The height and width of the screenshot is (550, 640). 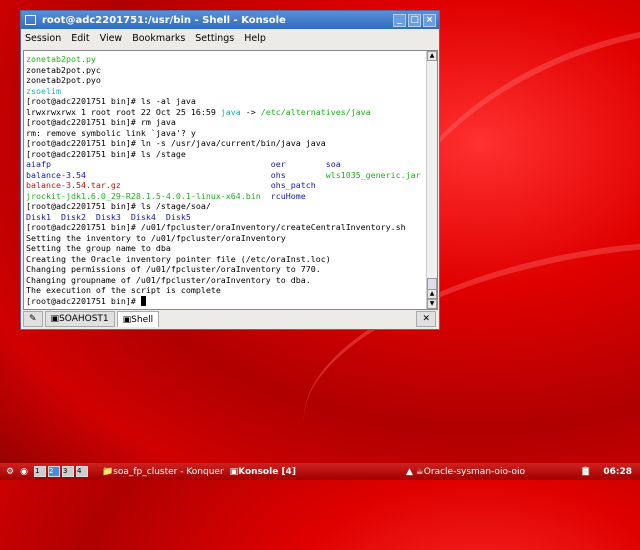 What do you see at coordinates (158, 38) in the screenshot?
I see `menu-bookmarks: Bookmarks` at bounding box center [158, 38].